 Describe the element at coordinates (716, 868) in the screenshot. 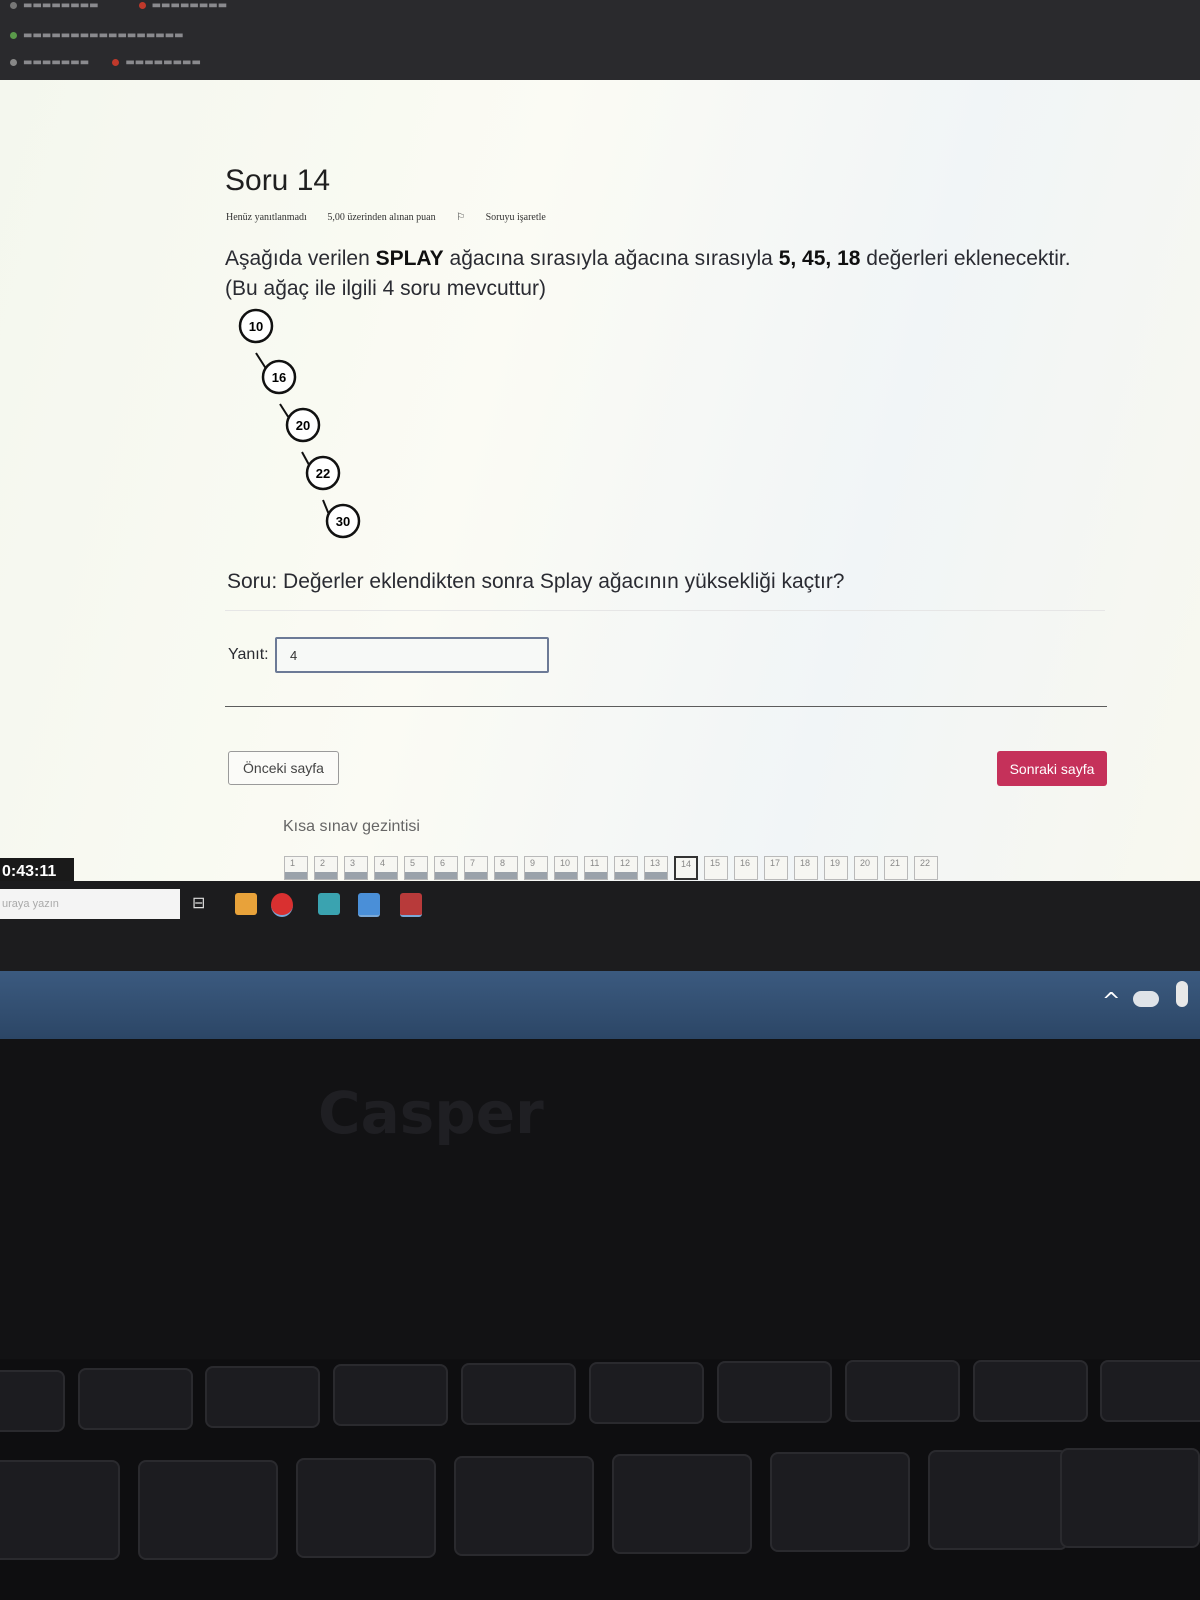

I see `quiz-nav-page-15: 15` at that location.